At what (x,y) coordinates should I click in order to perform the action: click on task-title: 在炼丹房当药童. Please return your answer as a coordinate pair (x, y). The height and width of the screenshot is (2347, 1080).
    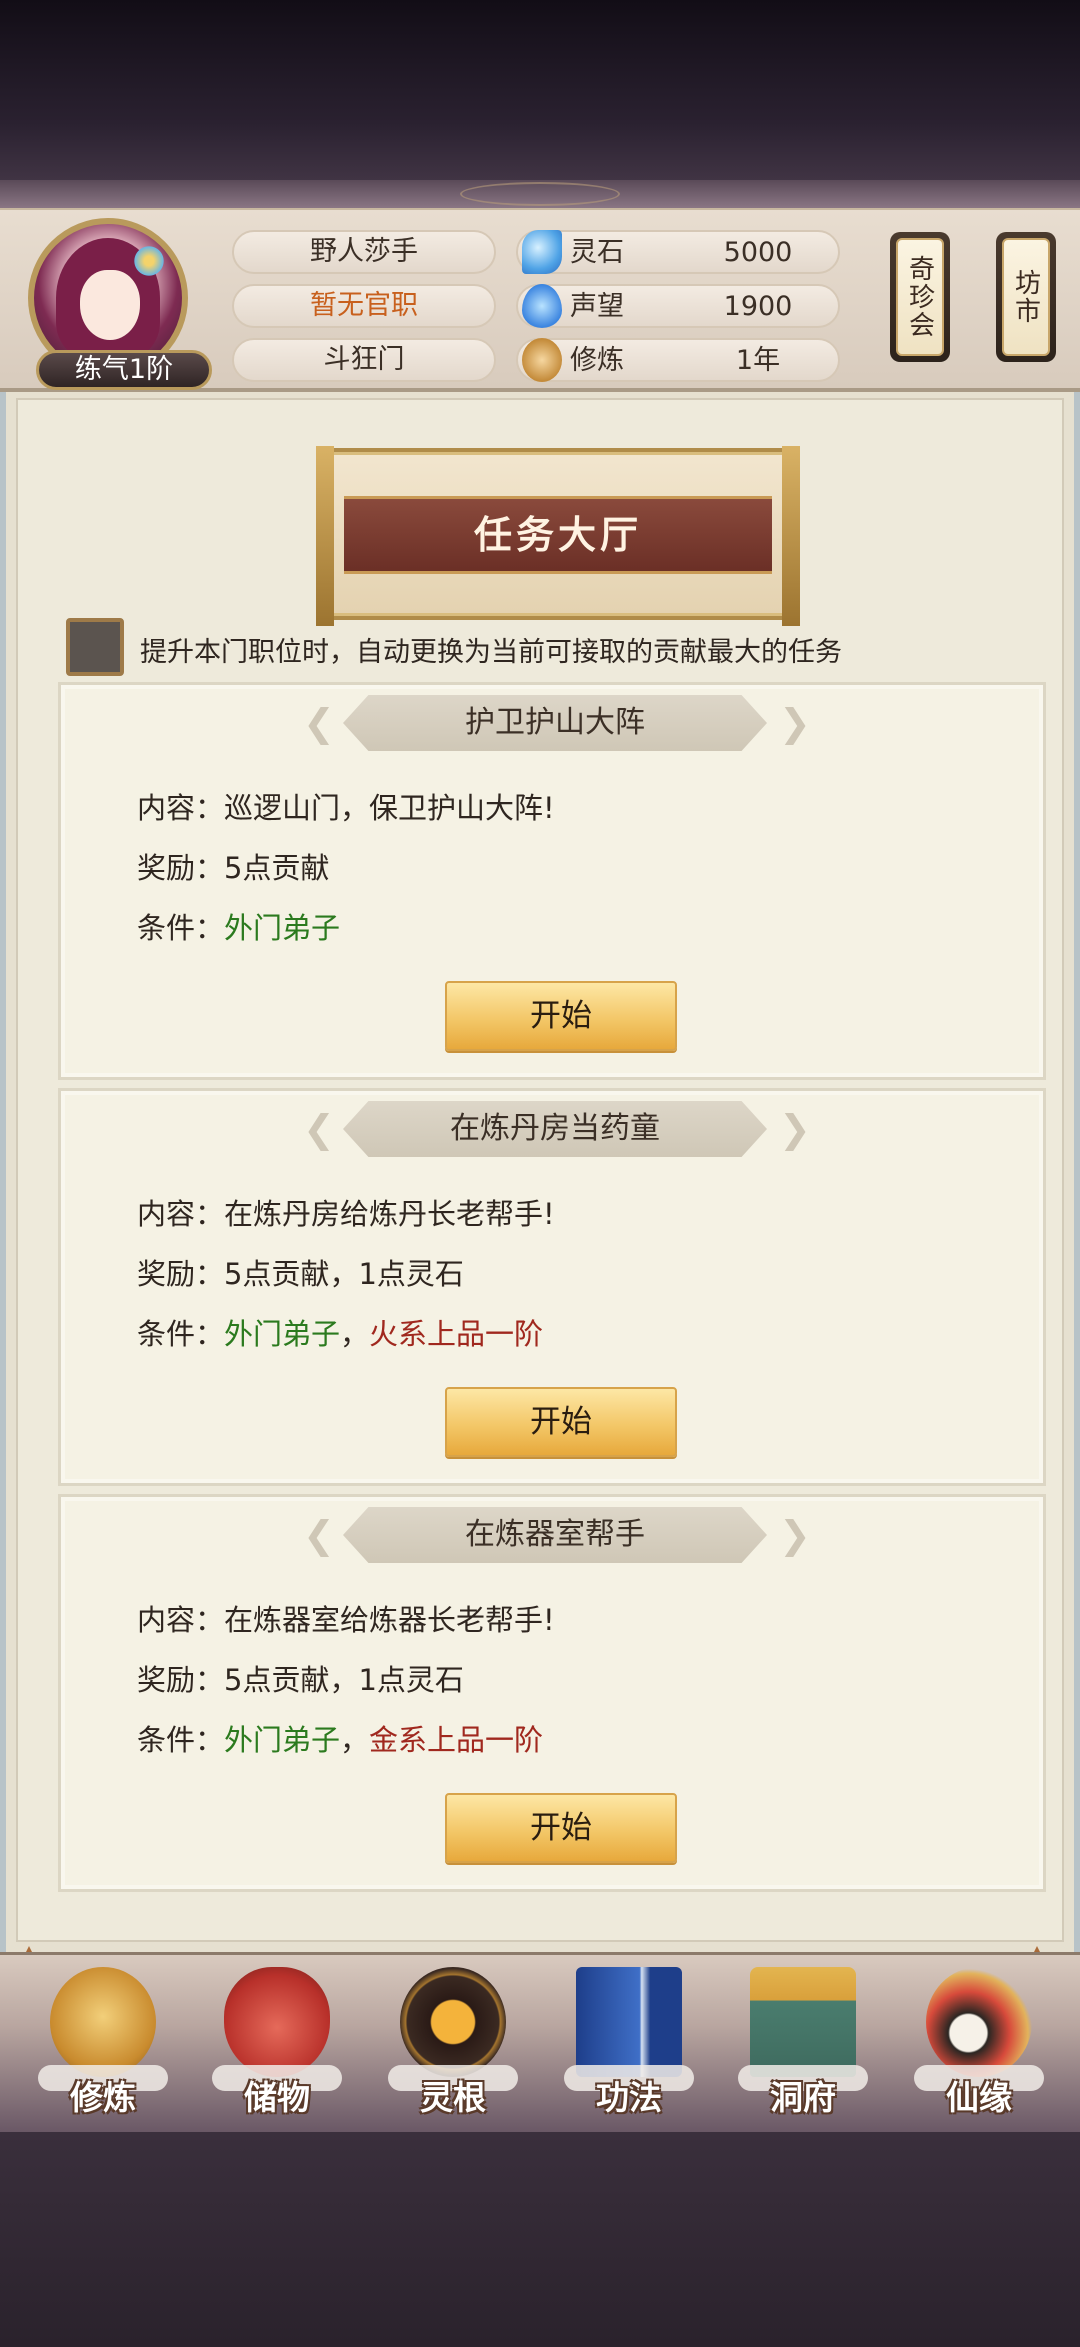
    Looking at the image, I should click on (555, 1129).